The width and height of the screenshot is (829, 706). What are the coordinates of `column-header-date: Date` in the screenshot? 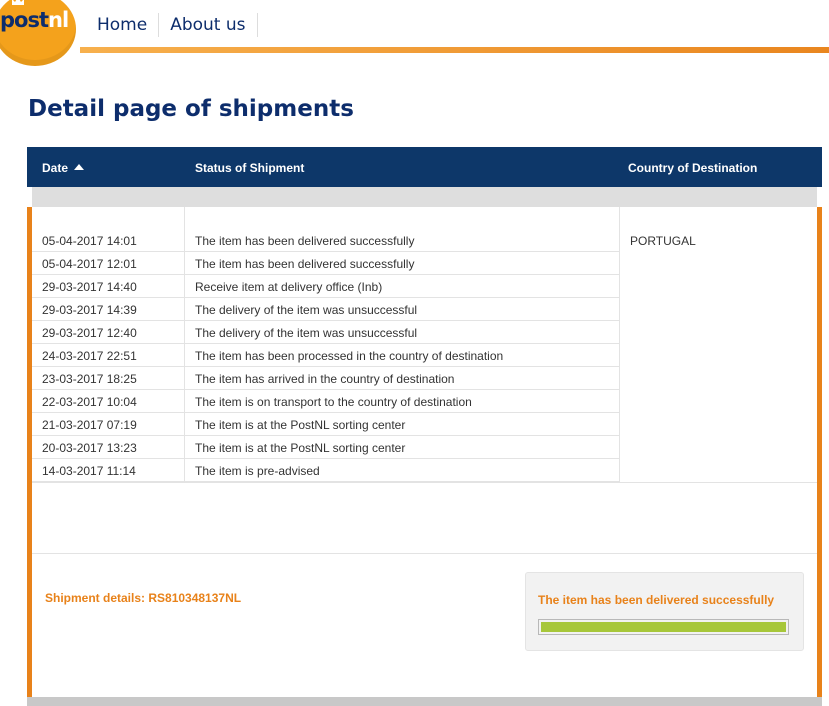 It's located at (63, 168).